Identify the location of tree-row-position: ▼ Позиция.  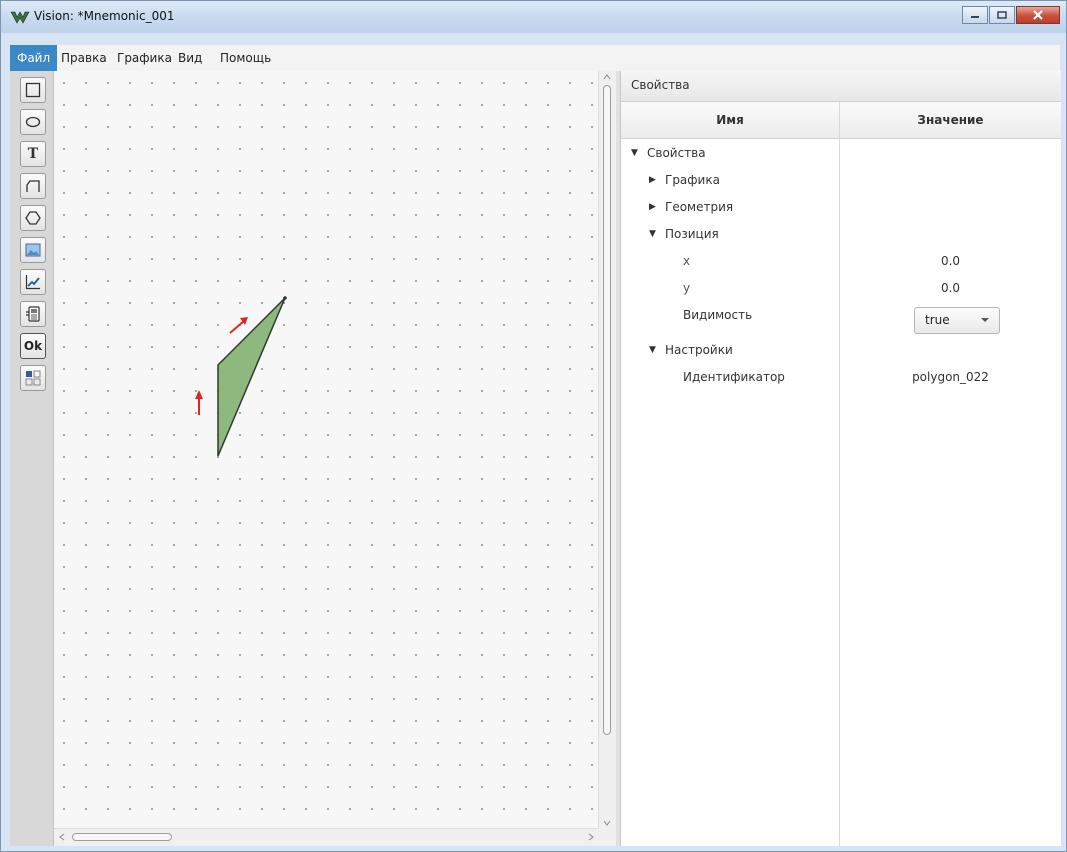
(841, 234).